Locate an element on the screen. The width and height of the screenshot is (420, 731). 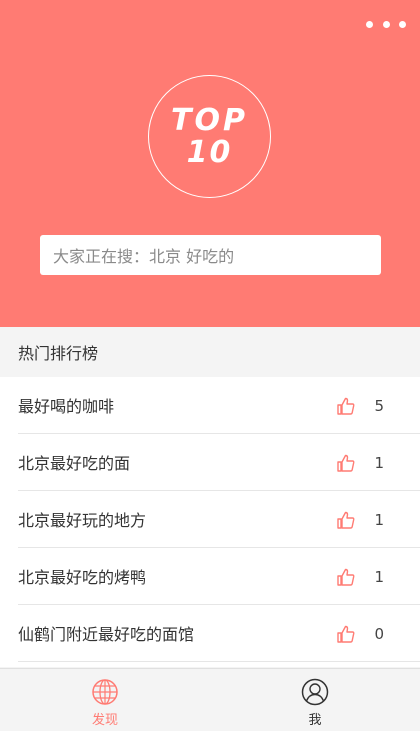
tab-bar: 发现 我 is located at coordinates (210, 699).